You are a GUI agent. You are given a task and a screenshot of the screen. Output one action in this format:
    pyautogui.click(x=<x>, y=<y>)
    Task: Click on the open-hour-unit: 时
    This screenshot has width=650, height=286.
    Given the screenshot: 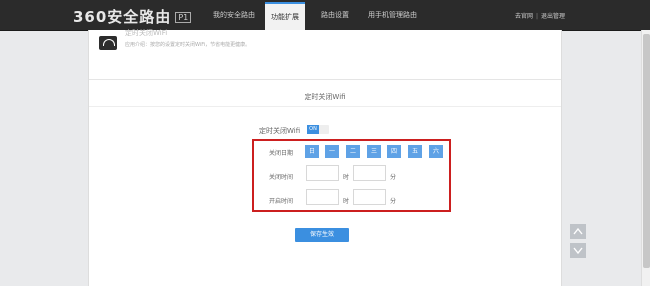 What is the action you would take?
    pyautogui.click(x=346, y=201)
    